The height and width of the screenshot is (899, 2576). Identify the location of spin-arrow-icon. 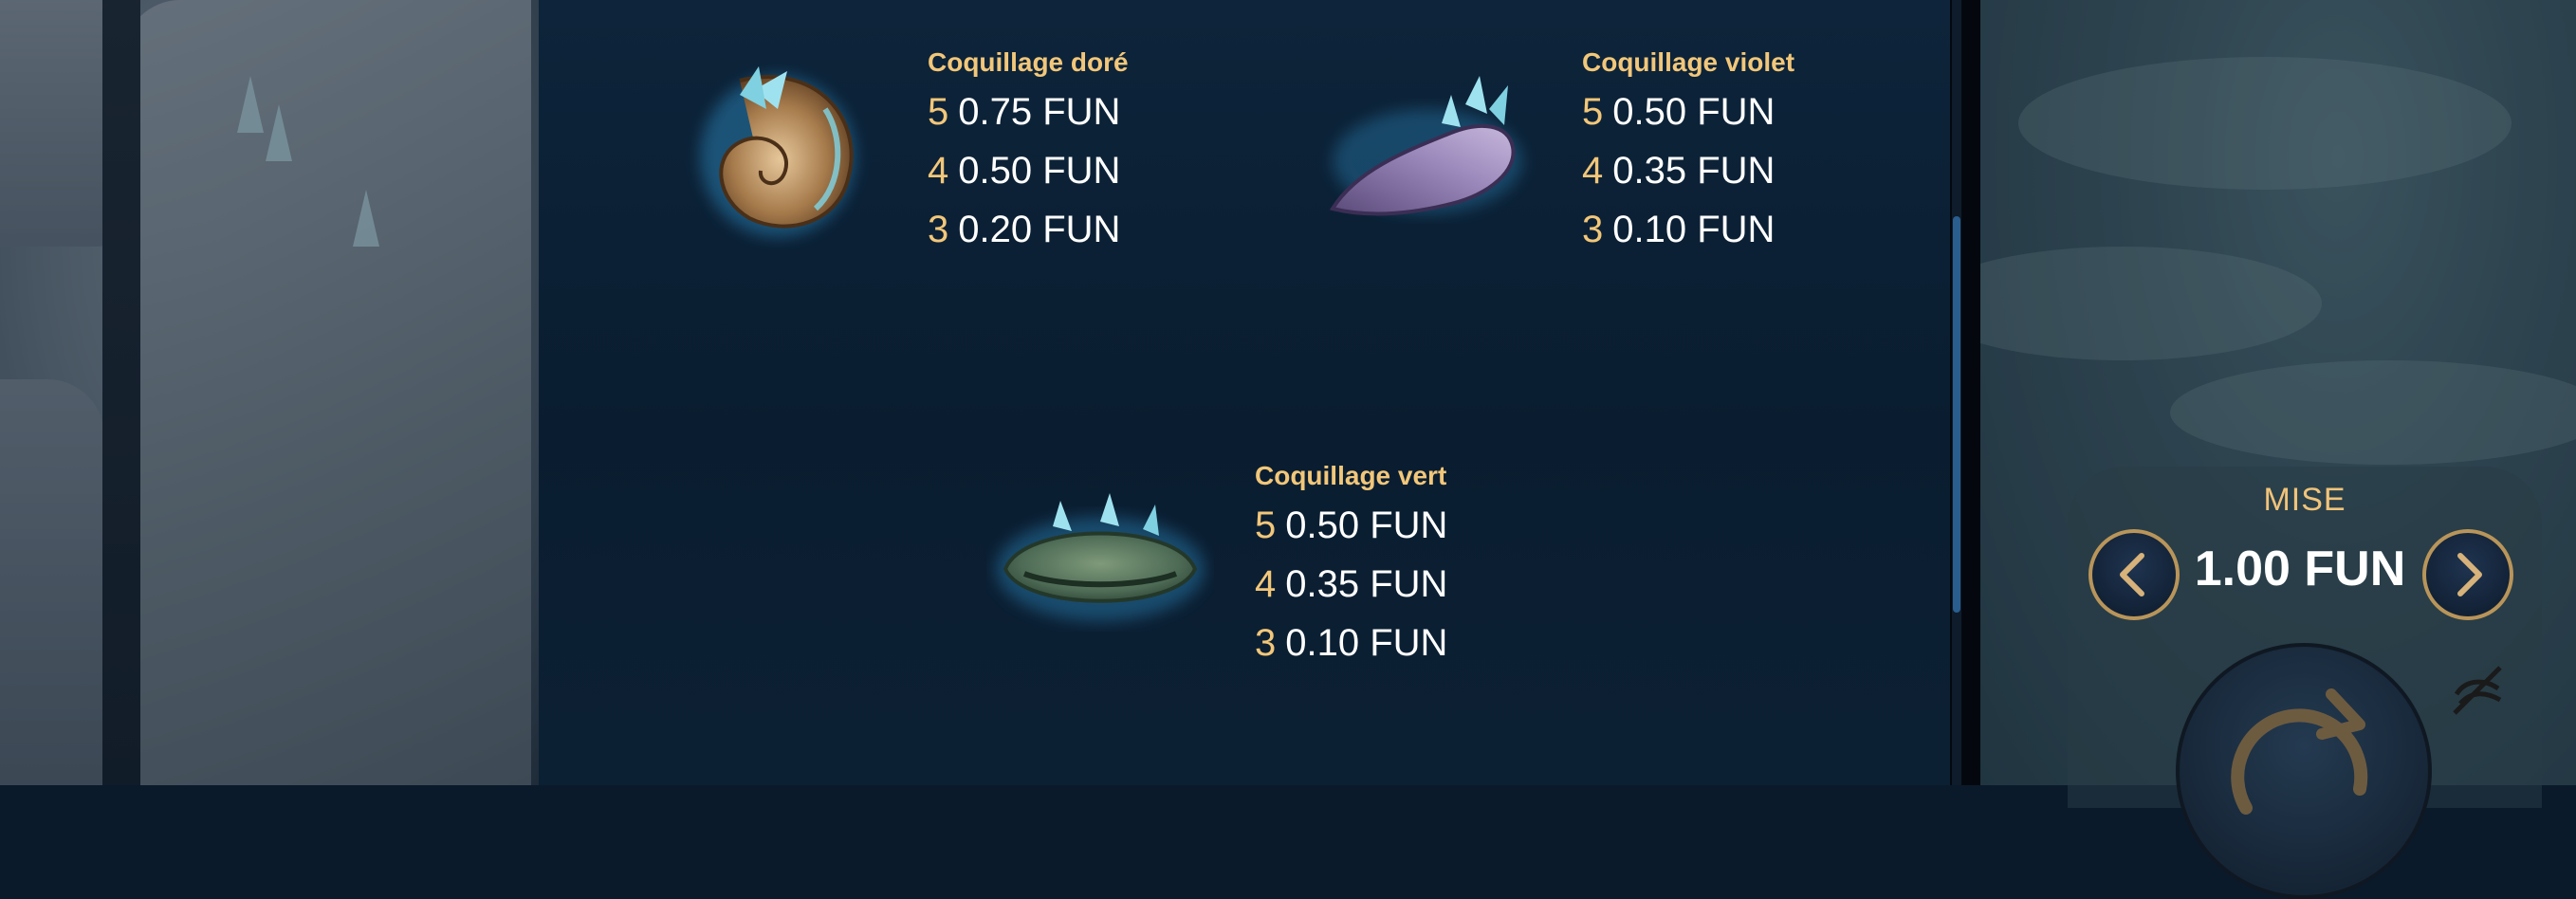
(2299, 752).